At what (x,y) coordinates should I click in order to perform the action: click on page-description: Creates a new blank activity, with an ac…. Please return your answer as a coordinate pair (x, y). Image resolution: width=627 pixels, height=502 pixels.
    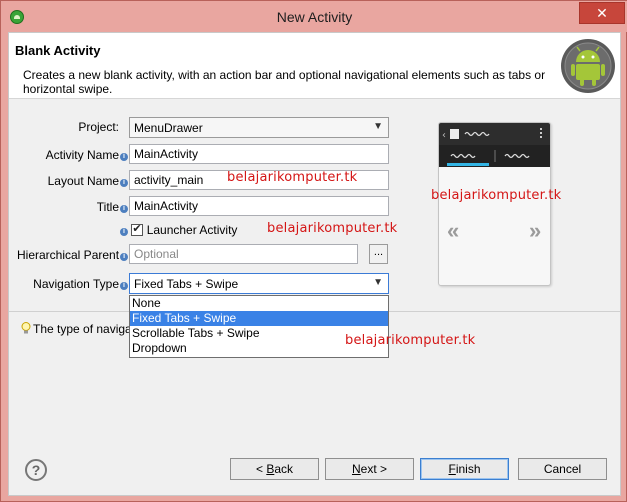
    Looking at the image, I should click on (284, 82).